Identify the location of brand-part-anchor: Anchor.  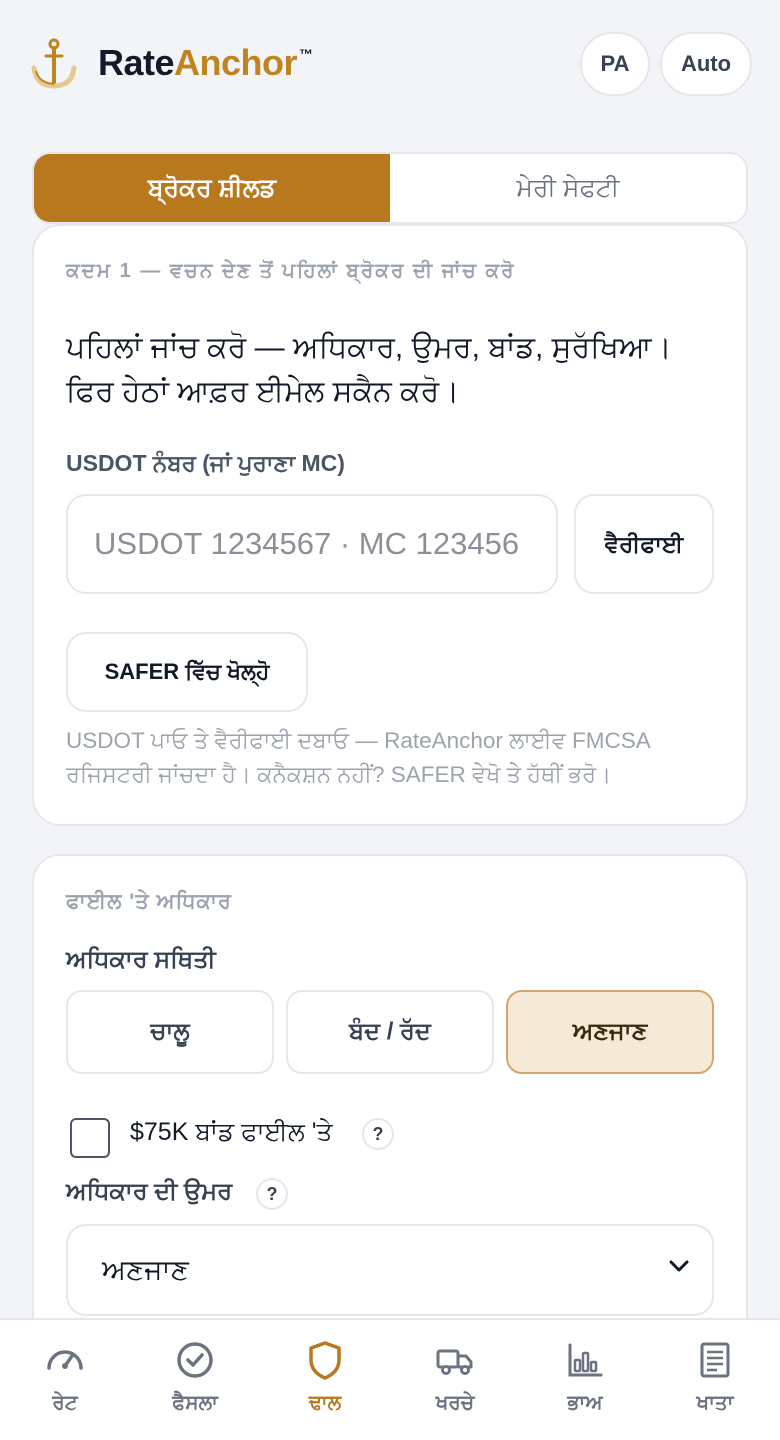
(236, 62).